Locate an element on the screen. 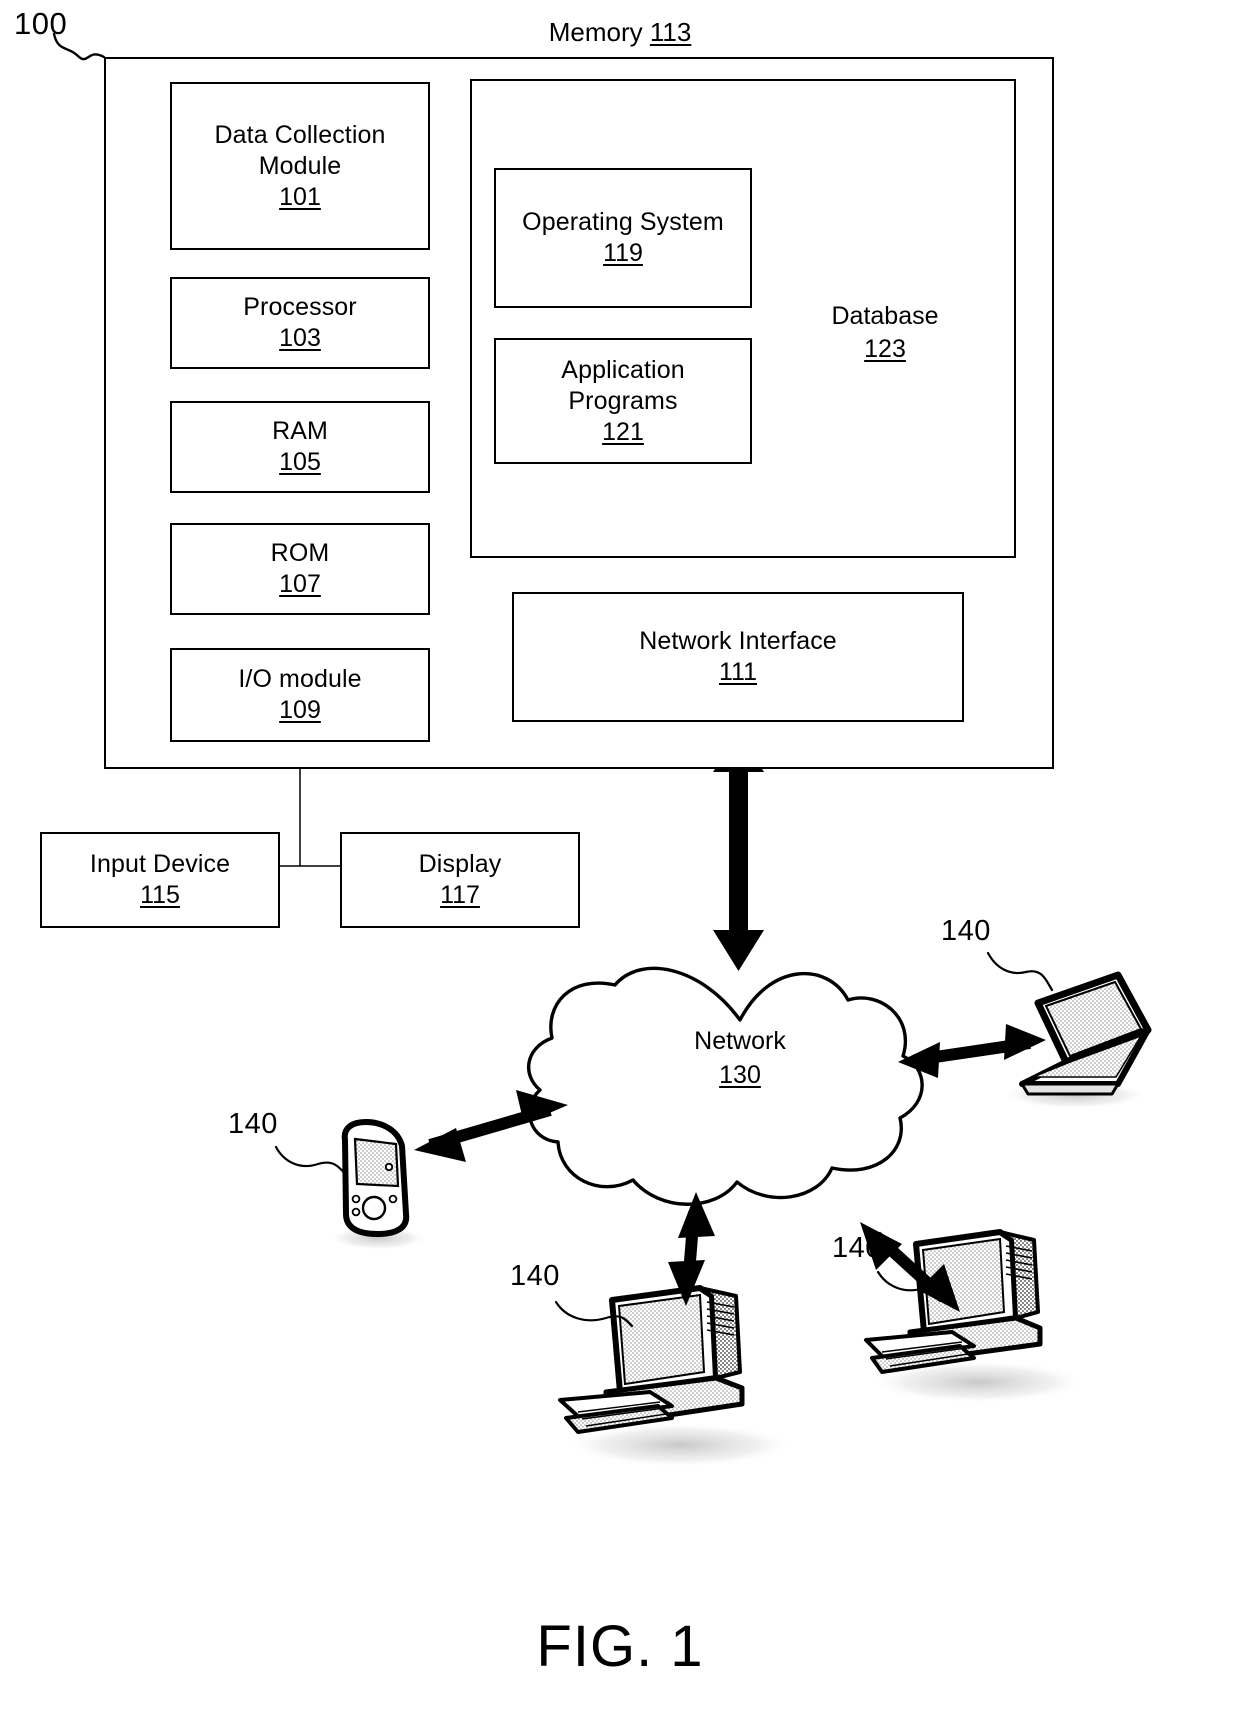  application-programs-number: 121 is located at coordinates (623, 431).